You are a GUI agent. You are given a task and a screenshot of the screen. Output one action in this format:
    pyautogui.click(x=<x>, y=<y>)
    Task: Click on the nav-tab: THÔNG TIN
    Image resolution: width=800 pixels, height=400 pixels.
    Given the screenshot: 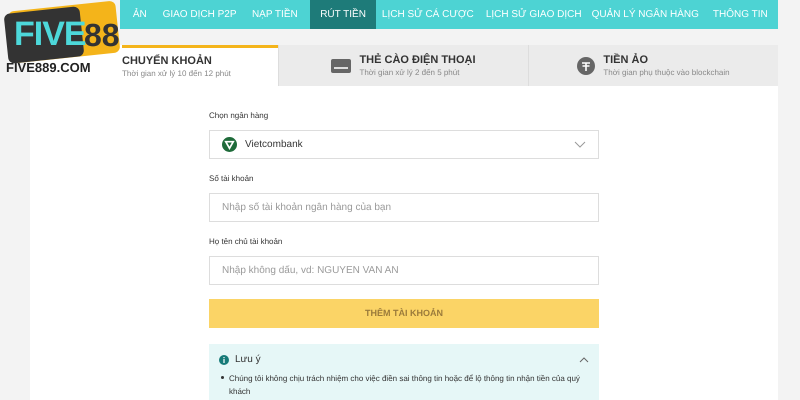 What is the action you would take?
    pyautogui.click(x=740, y=14)
    